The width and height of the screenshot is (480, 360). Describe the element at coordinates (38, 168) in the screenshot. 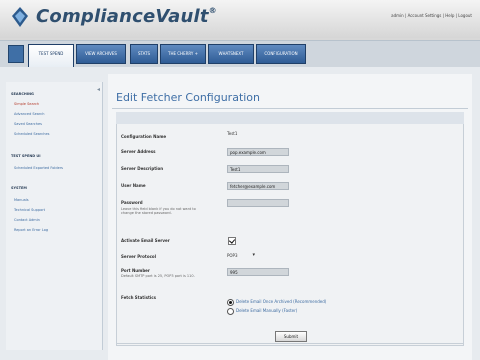

I see `sidebar-item-scheduled-exported-folders: Scheduled Exported Folders` at that location.